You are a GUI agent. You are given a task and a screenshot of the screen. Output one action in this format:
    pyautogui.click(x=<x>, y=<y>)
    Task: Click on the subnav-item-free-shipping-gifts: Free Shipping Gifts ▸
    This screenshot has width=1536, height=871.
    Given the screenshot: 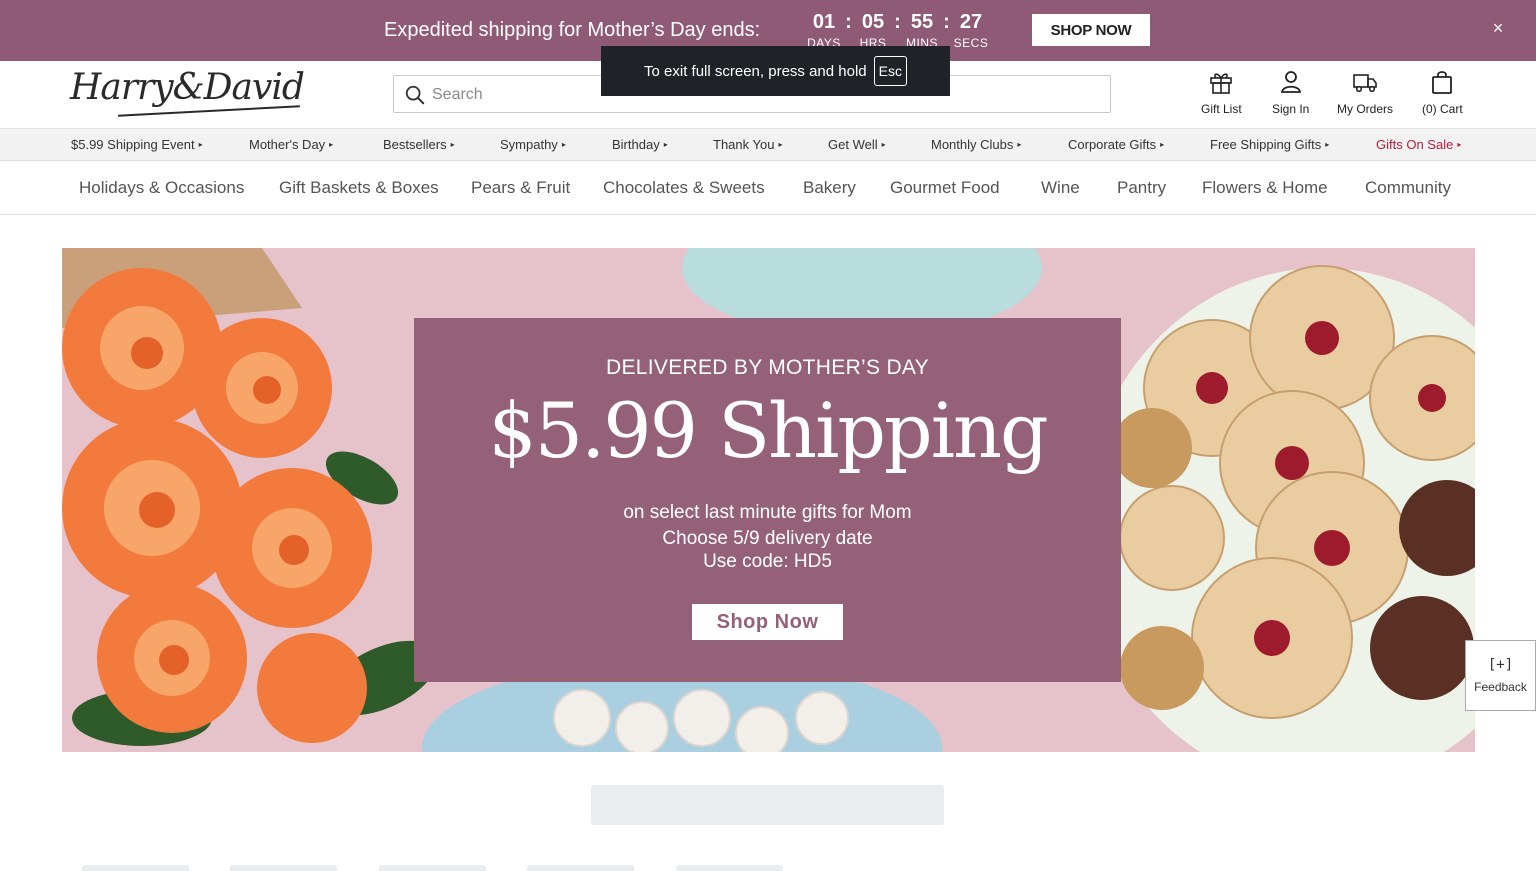 What is the action you would take?
    pyautogui.click(x=1269, y=144)
    